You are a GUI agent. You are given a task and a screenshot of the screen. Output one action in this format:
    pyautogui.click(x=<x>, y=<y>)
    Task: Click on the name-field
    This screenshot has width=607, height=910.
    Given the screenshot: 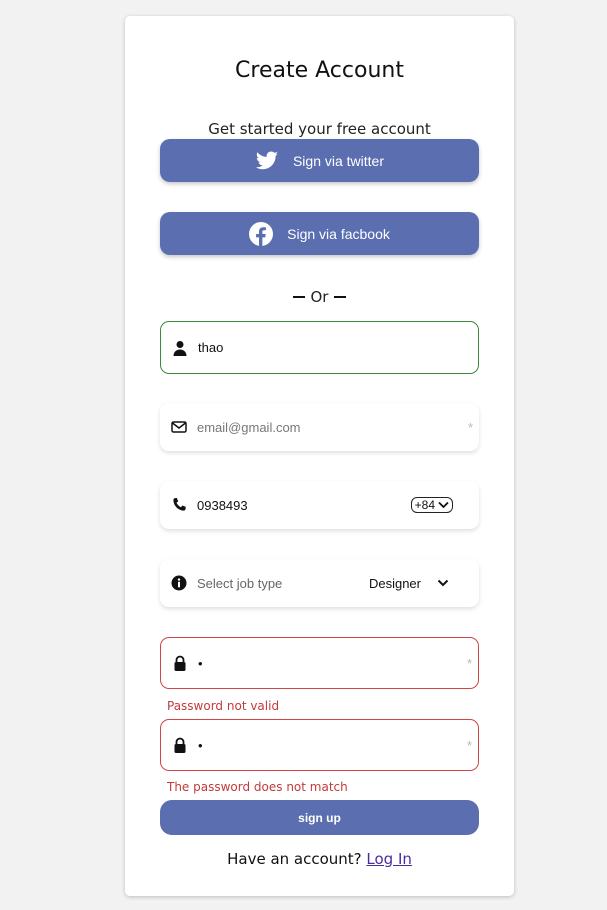 What is the action you would take?
    pyautogui.click(x=319, y=347)
    